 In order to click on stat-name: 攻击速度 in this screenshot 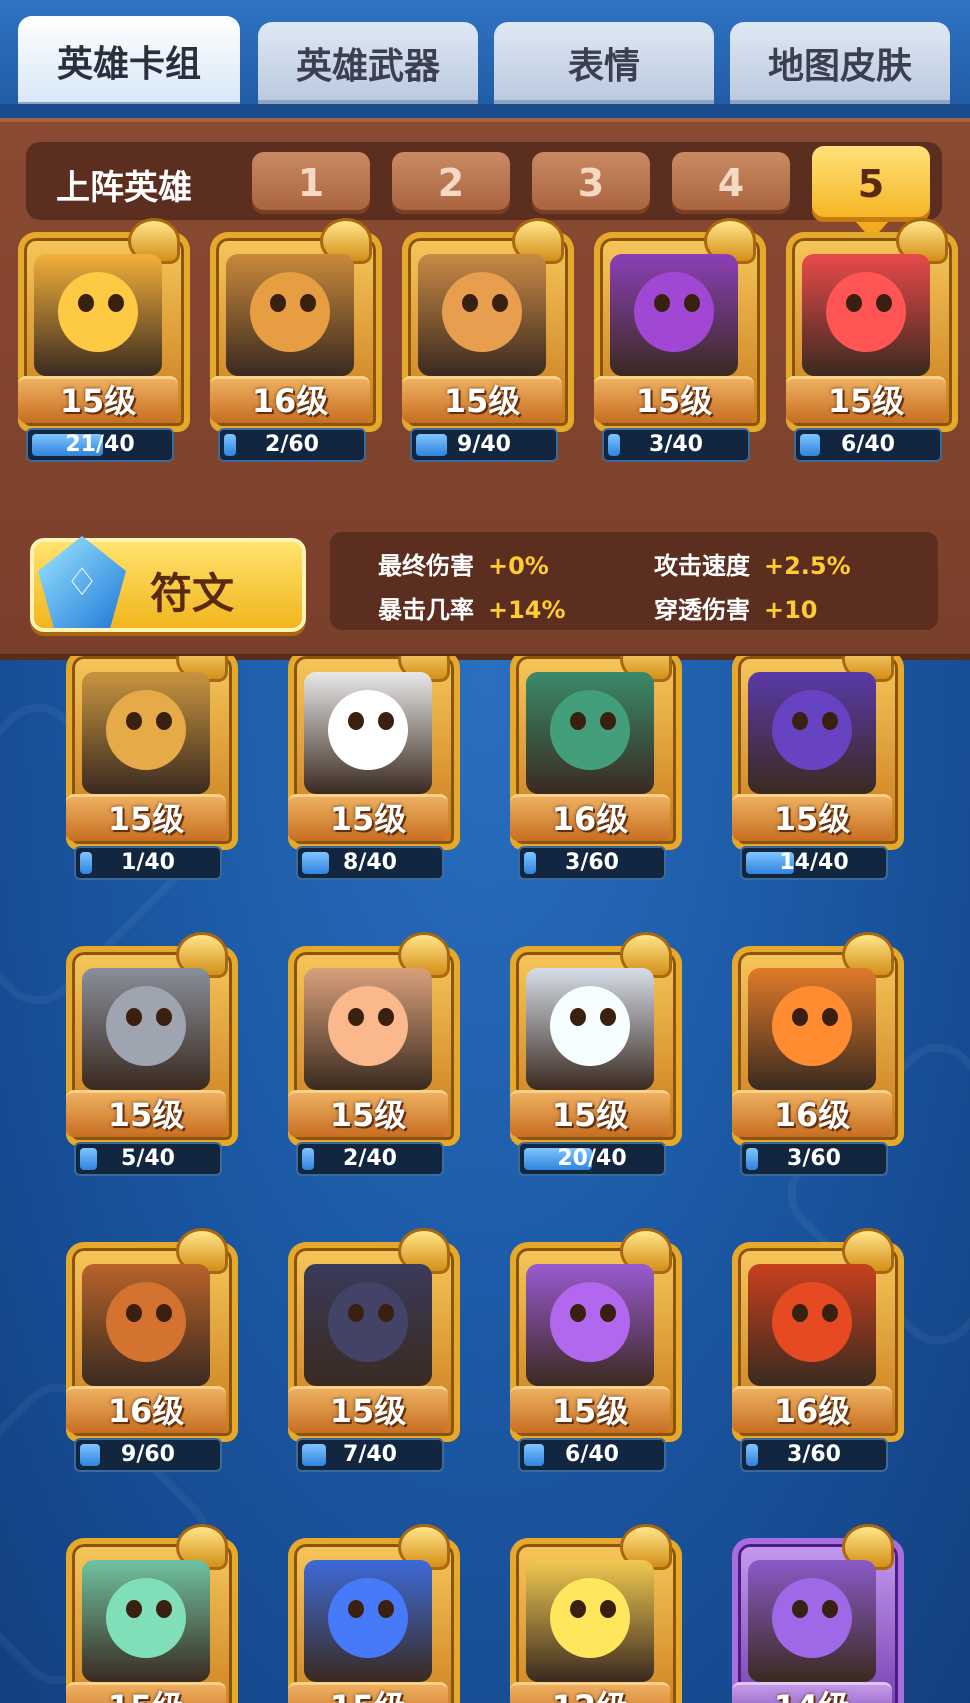, I will do `click(702, 566)`.